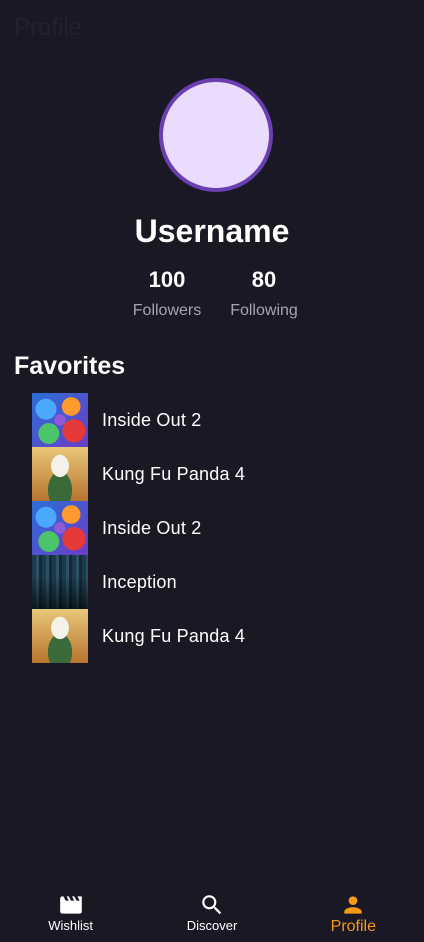 The height and width of the screenshot is (942, 424). I want to click on bottom-navigation: Wishlist Discover Profile, so click(212, 912).